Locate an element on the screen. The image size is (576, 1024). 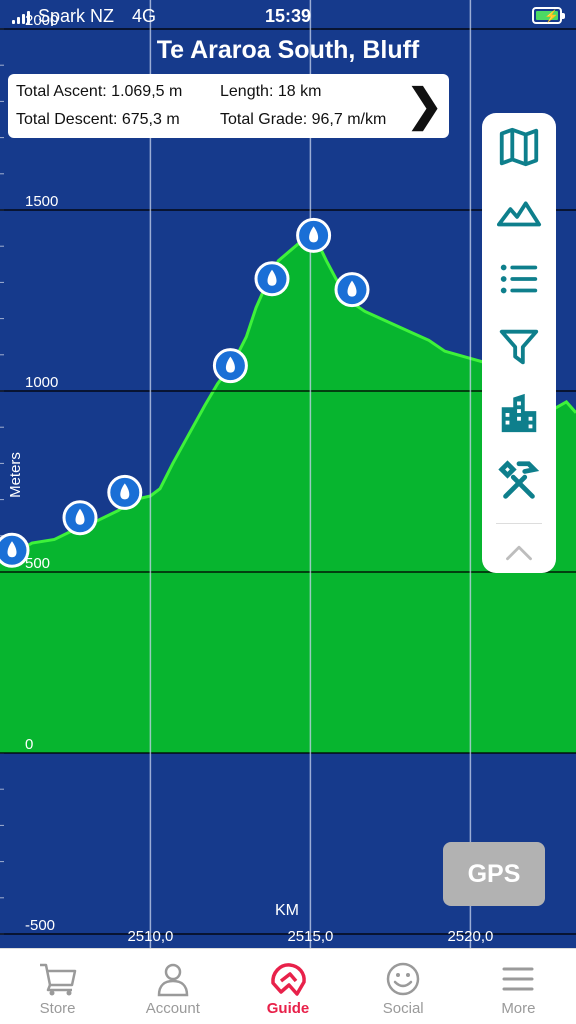
status-time: 15:39 is located at coordinates (288, 16).